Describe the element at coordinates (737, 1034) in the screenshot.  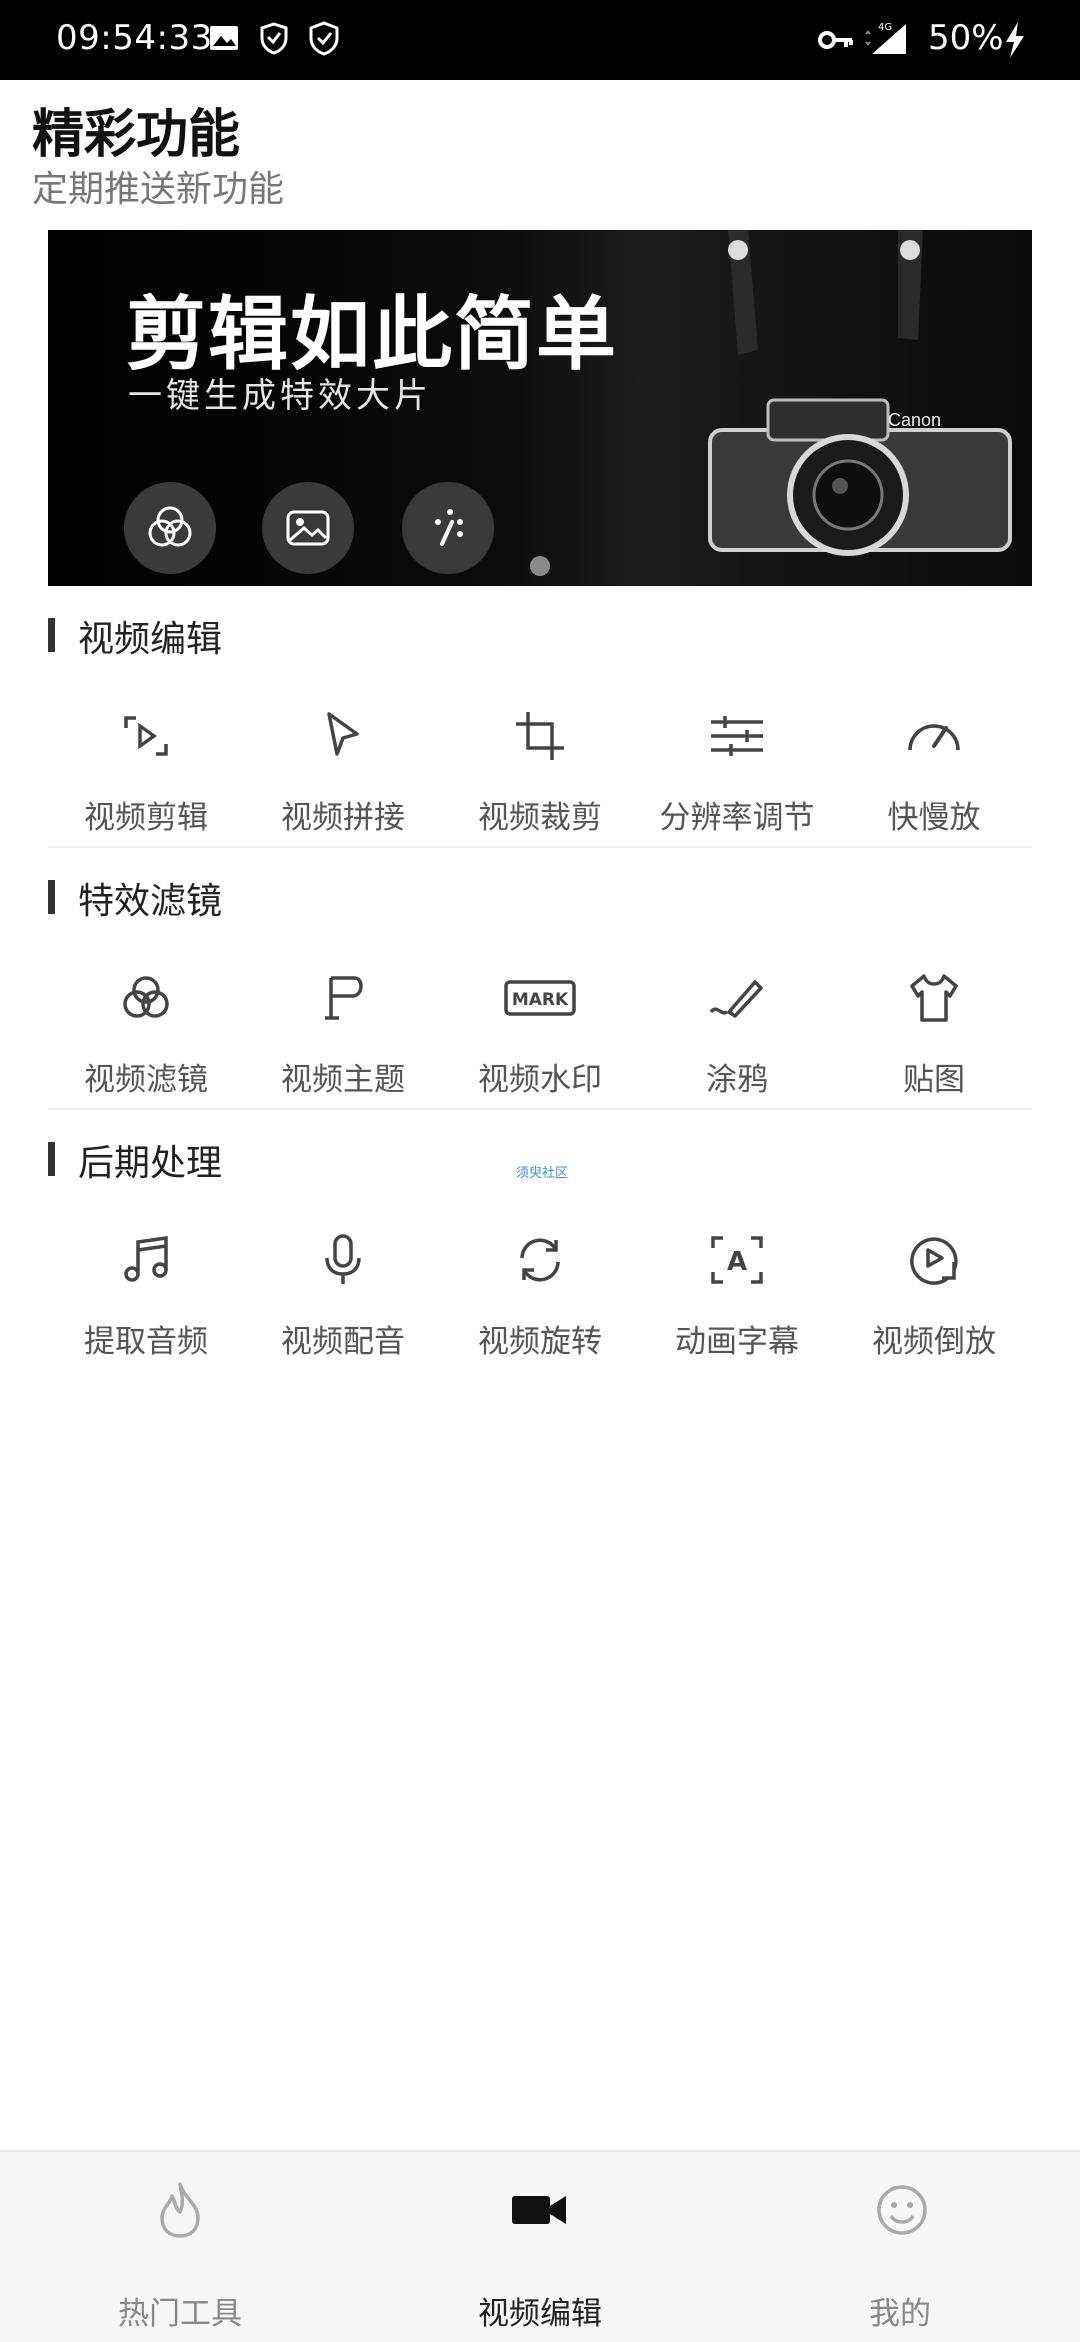
I see `tool-doodle: 涂鸦` at that location.